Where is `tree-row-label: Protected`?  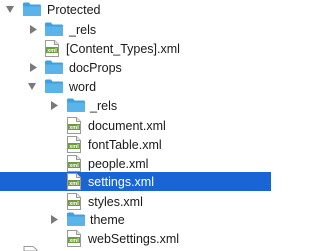 tree-row-label: Protected is located at coordinates (74, 10).